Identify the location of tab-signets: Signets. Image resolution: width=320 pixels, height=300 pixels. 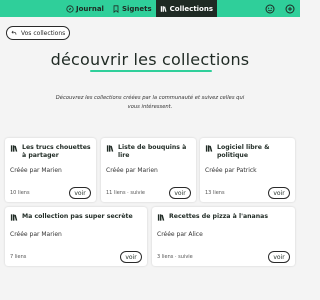
(132, 8).